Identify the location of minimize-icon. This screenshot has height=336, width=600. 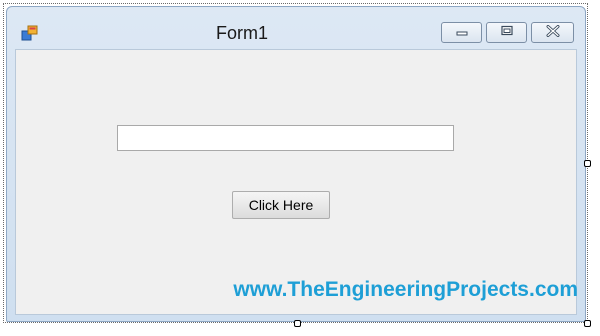
(462, 33).